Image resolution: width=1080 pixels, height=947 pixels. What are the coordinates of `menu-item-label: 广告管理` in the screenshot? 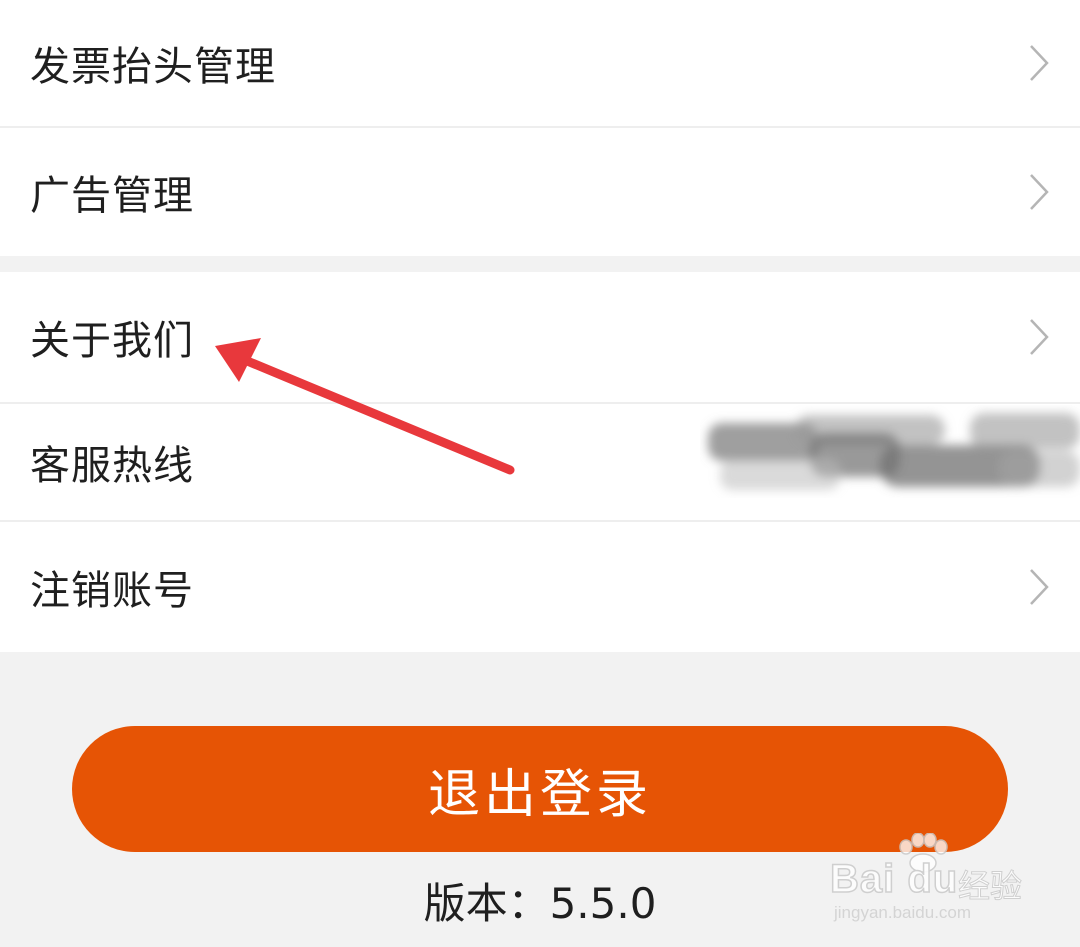 It's located at (112, 196).